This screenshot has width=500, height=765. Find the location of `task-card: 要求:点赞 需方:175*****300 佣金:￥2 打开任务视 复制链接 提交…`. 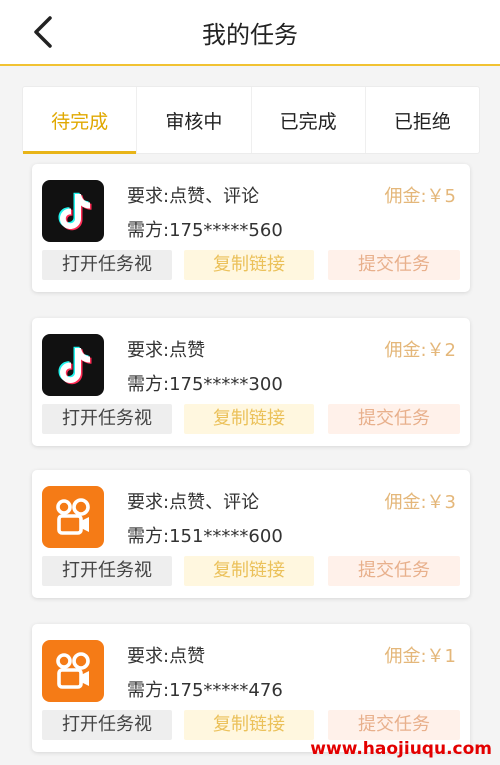

task-card: 要求:点赞 需方:175*****300 佣金:￥2 打开任务视 复制链接 提交… is located at coordinates (251, 382).